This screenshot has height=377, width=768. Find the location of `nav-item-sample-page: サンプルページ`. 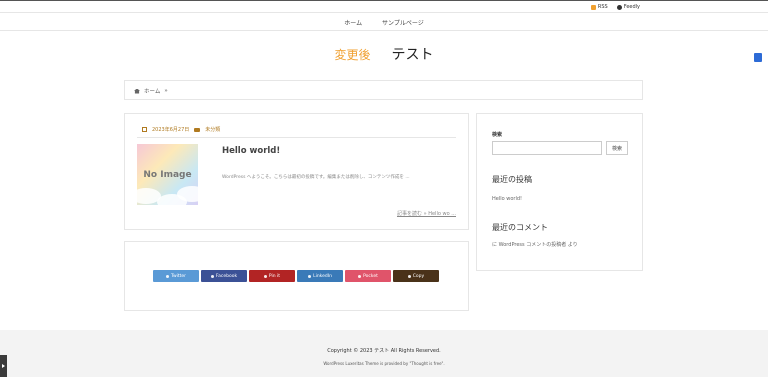

nav-item-sample-page: サンプルページ is located at coordinates (403, 23).